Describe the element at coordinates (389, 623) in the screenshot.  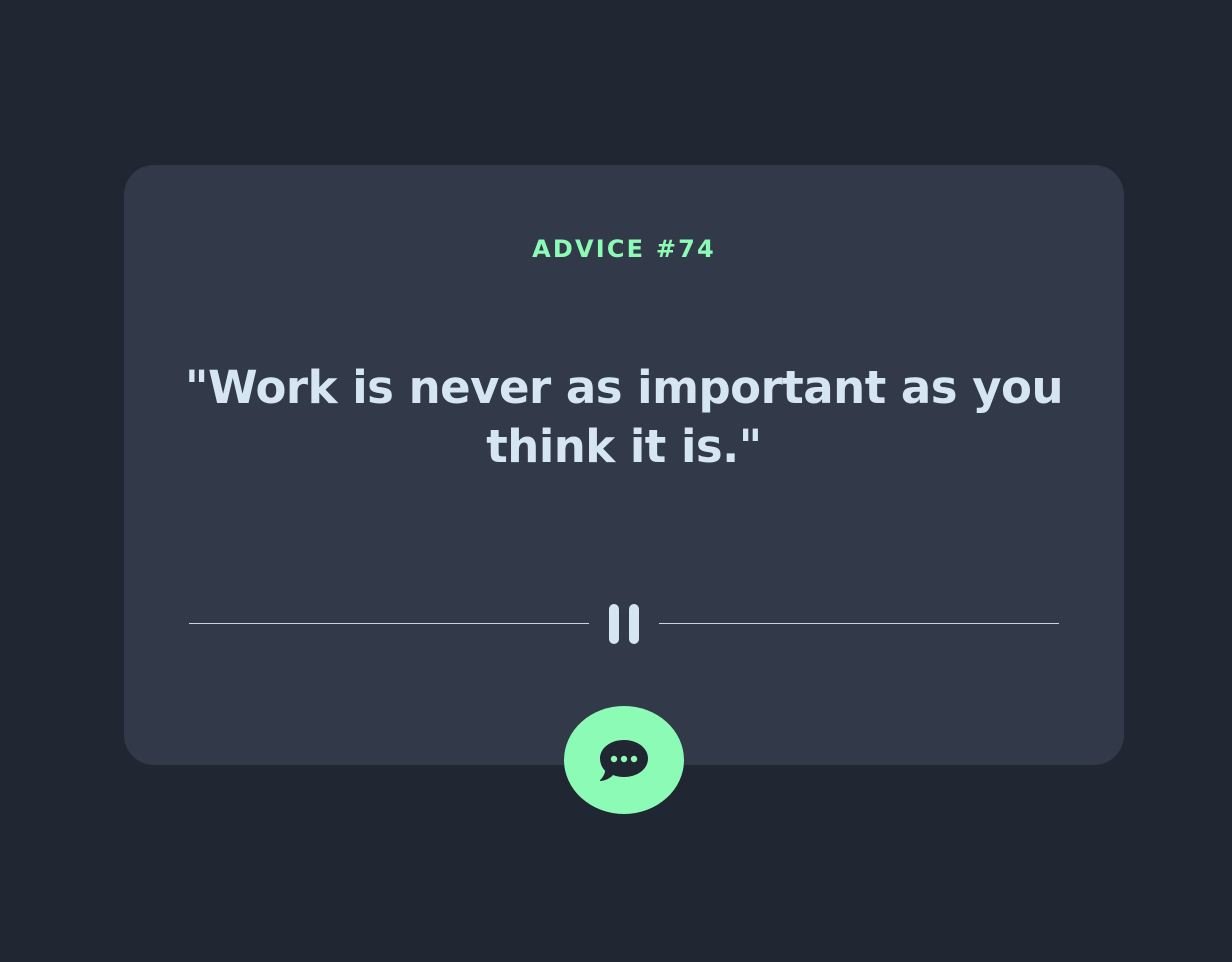
I see `divider-line-left` at that location.